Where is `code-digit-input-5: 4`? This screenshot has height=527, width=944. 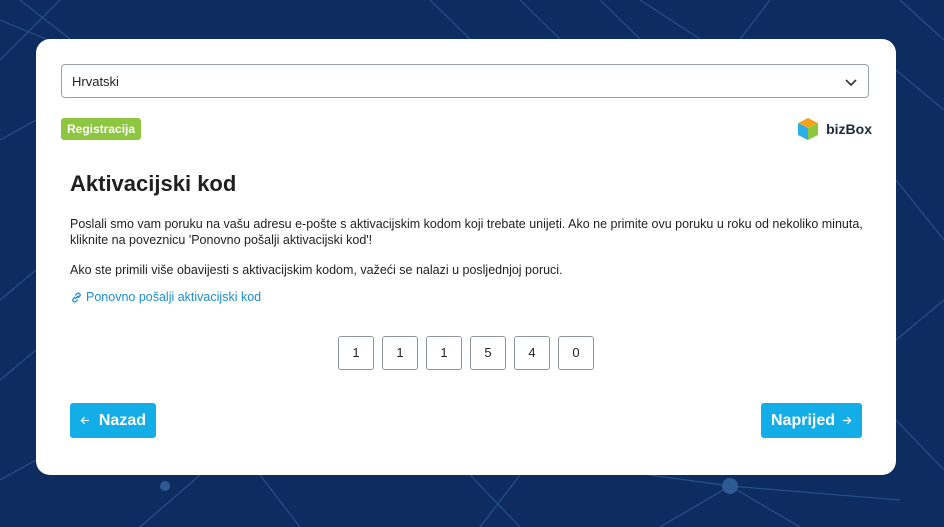
code-digit-input-5: 4 is located at coordinates (532, 353).